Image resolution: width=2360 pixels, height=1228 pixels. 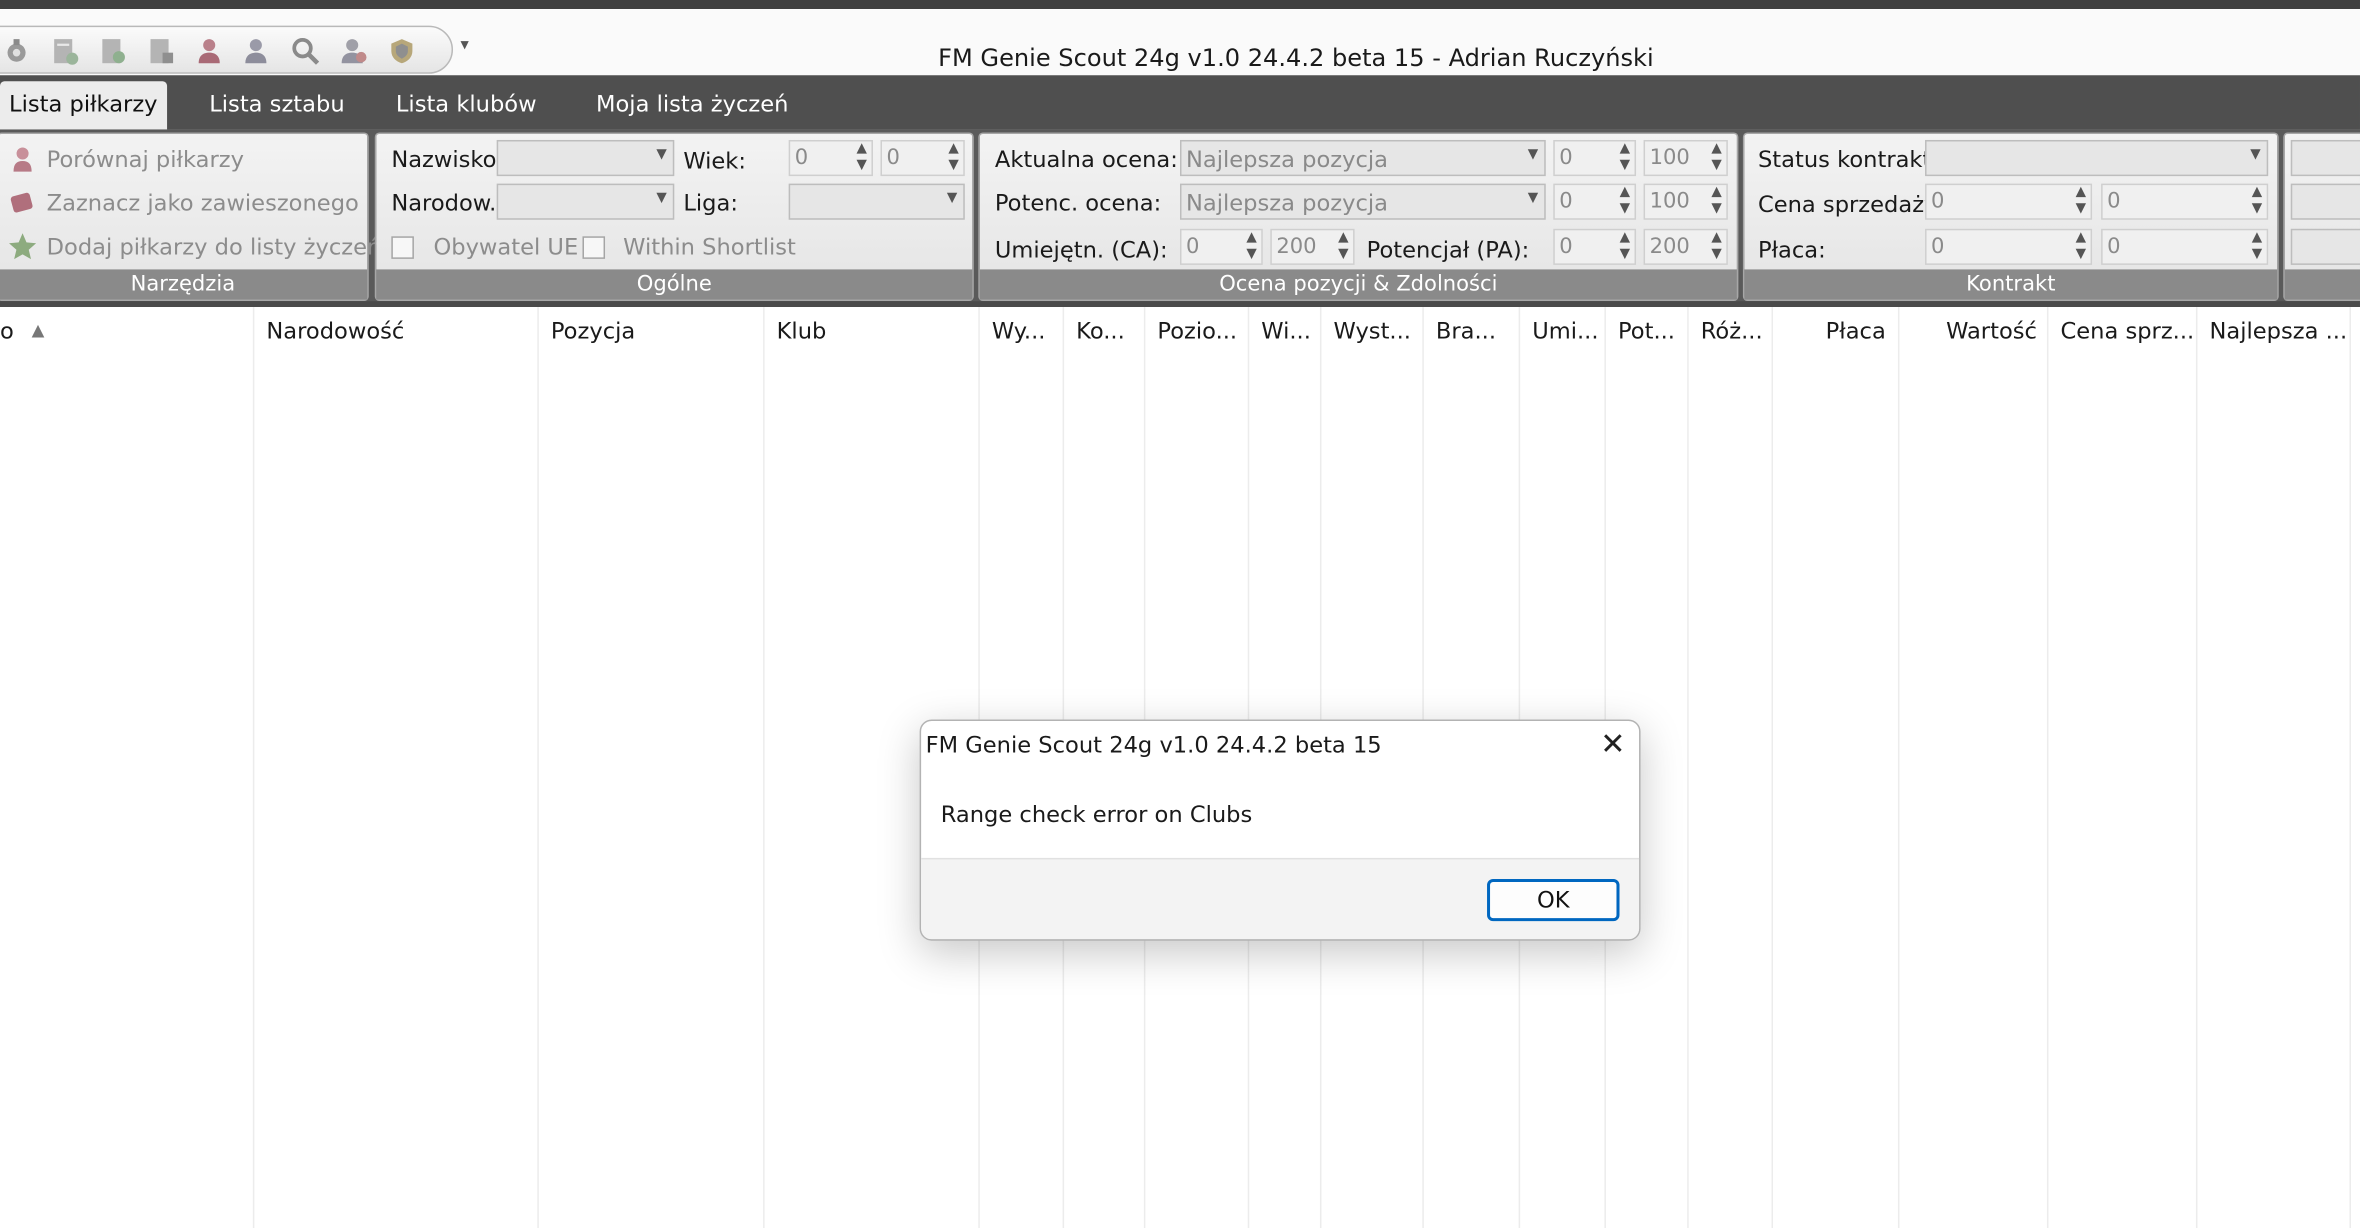 I want to click on potential-rating-min-spinner: 0 ▲ ▼, so click(x=1595, y=201).